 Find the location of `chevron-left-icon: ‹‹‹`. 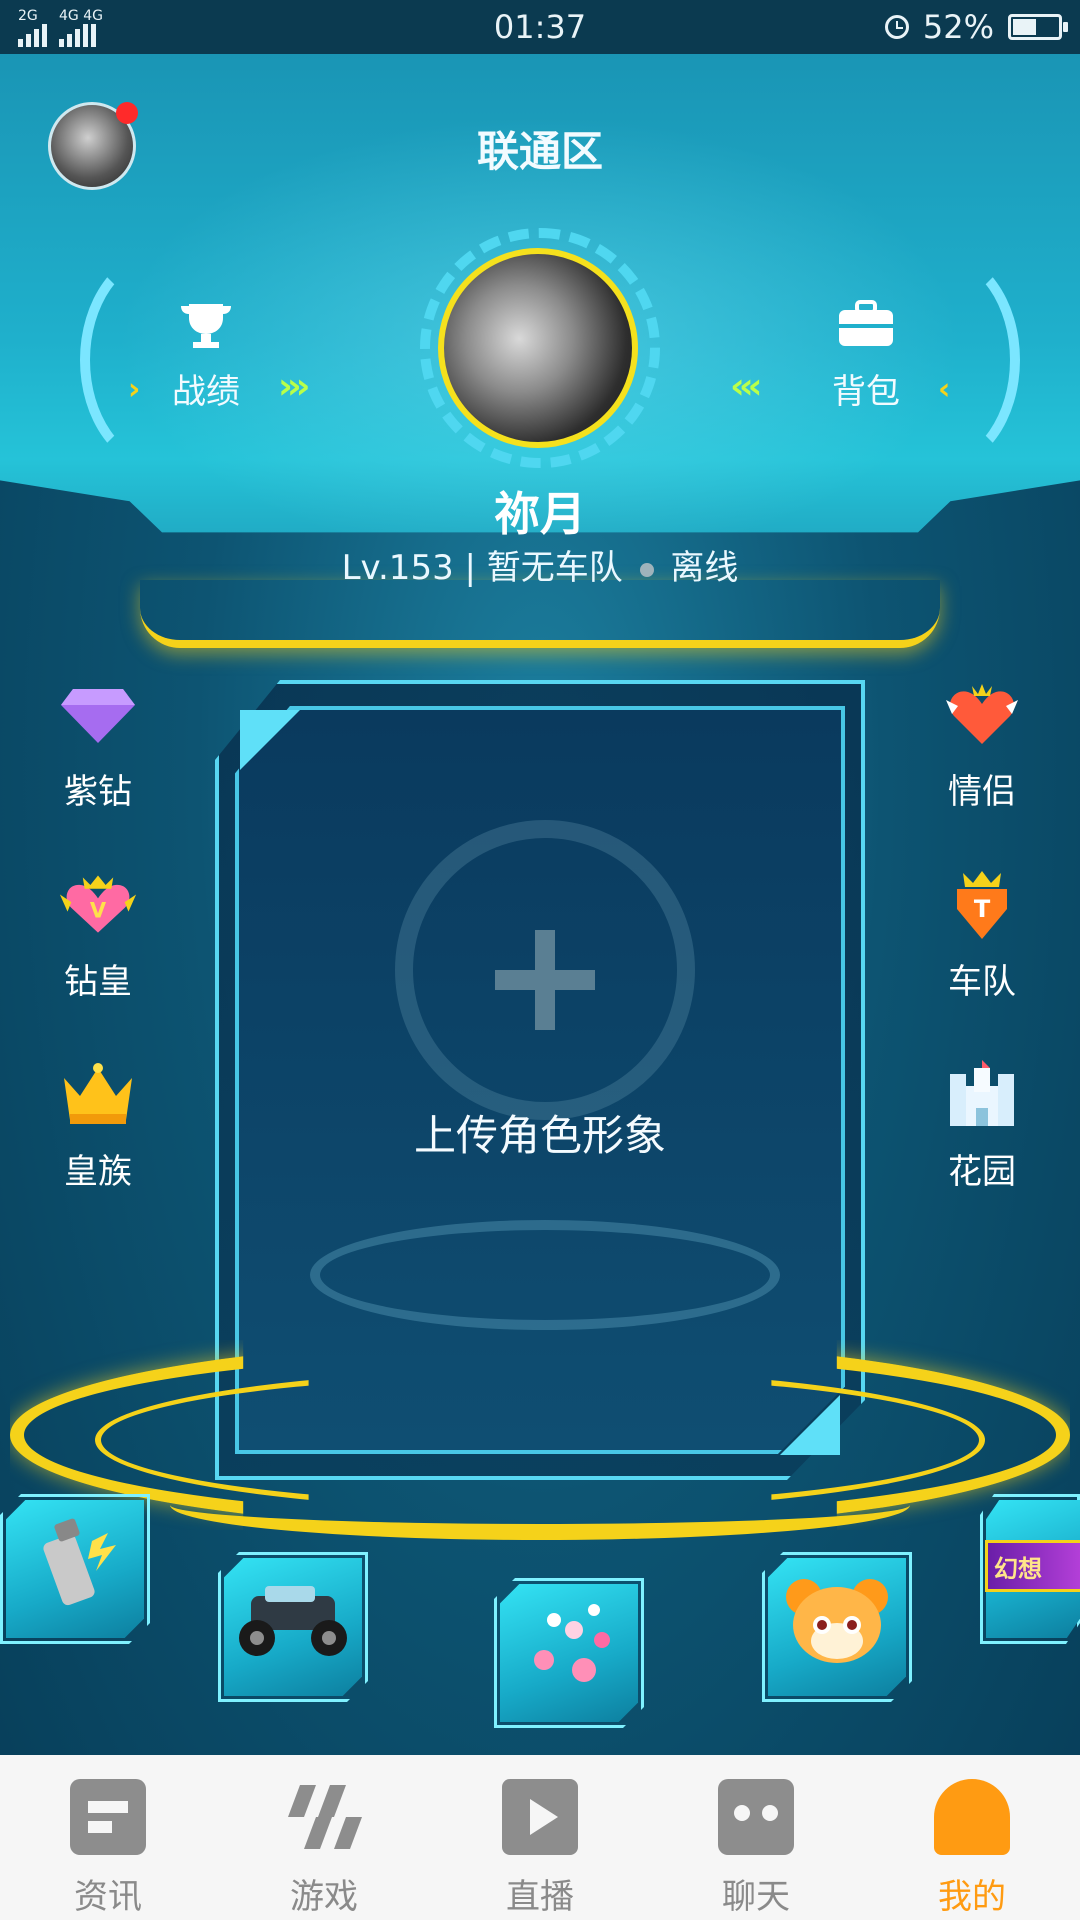

chevron-left-icon: ‹‹‹ is located at coordinates (746, 386).